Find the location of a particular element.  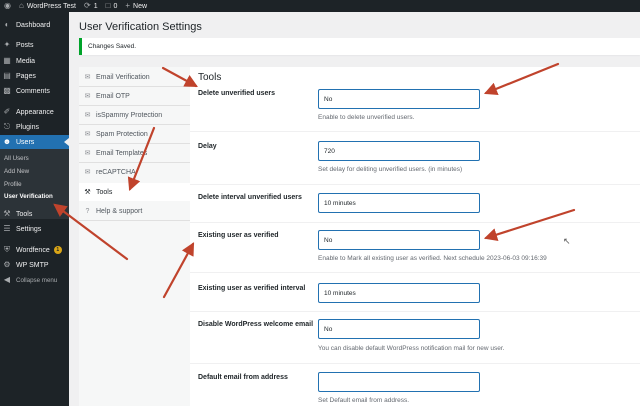

home-icon: ⌂ is located at coordinates (21, 5).